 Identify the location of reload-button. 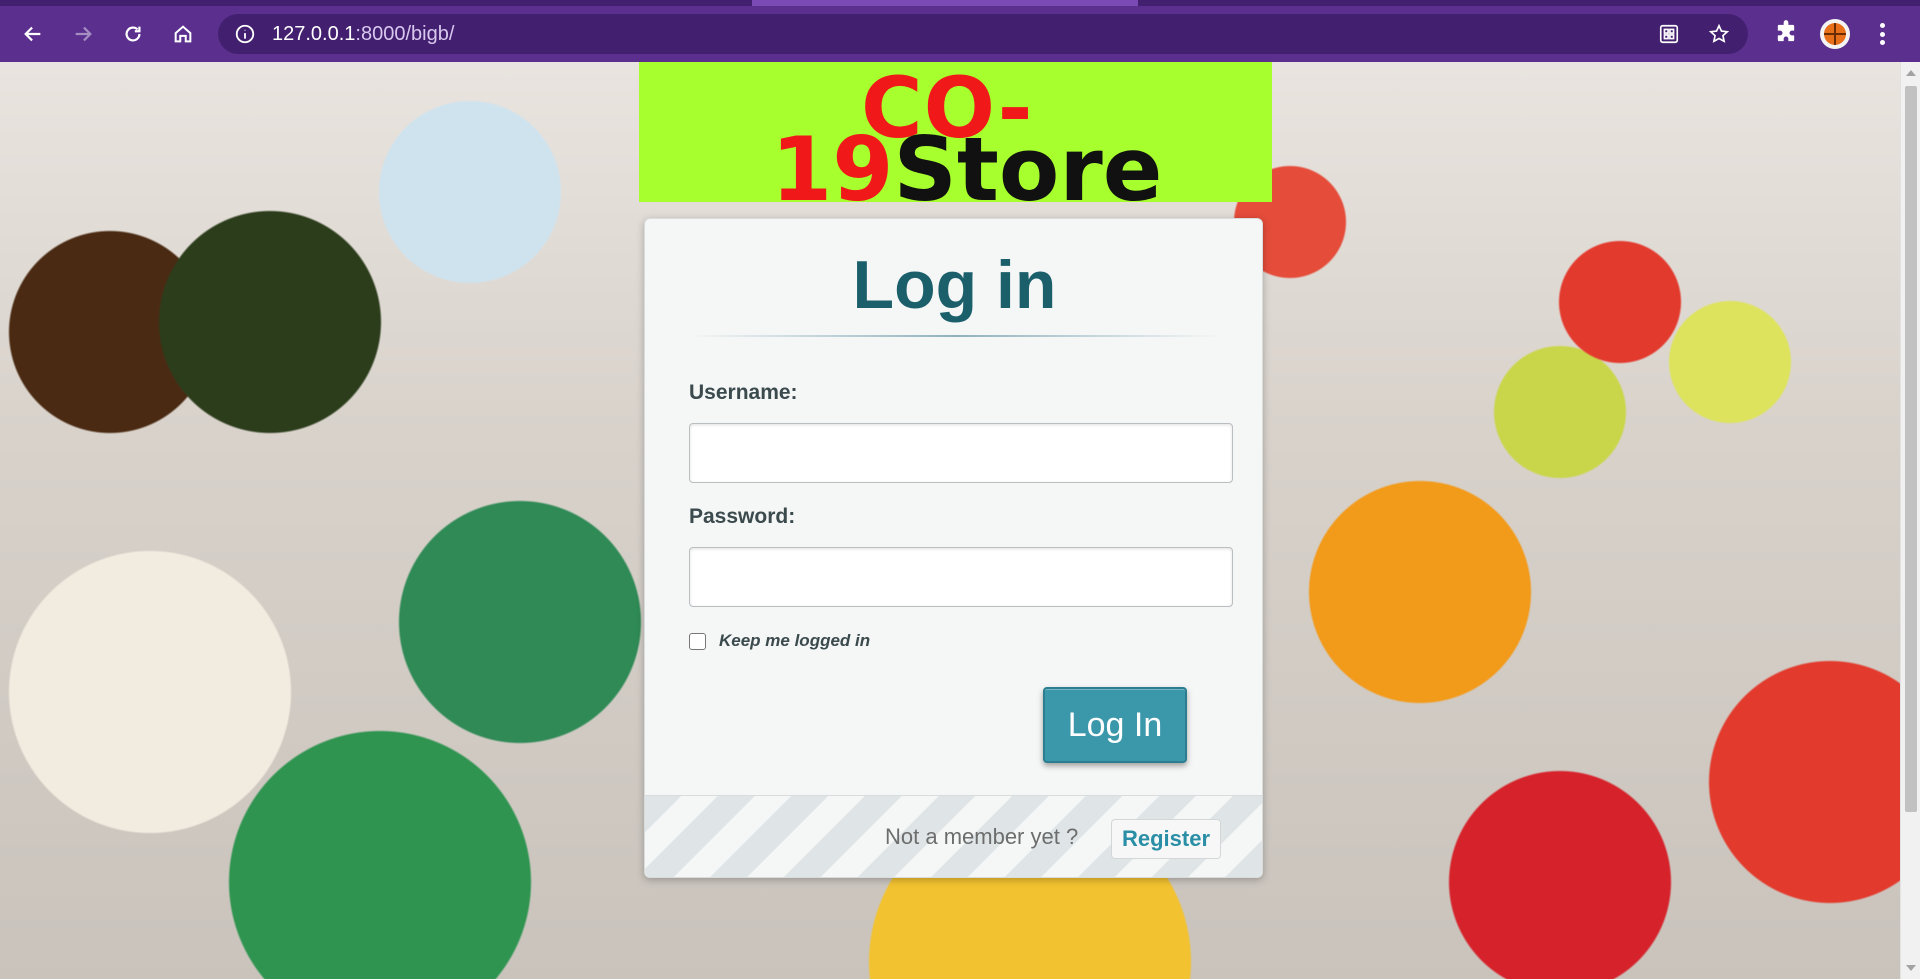
(133, 34).